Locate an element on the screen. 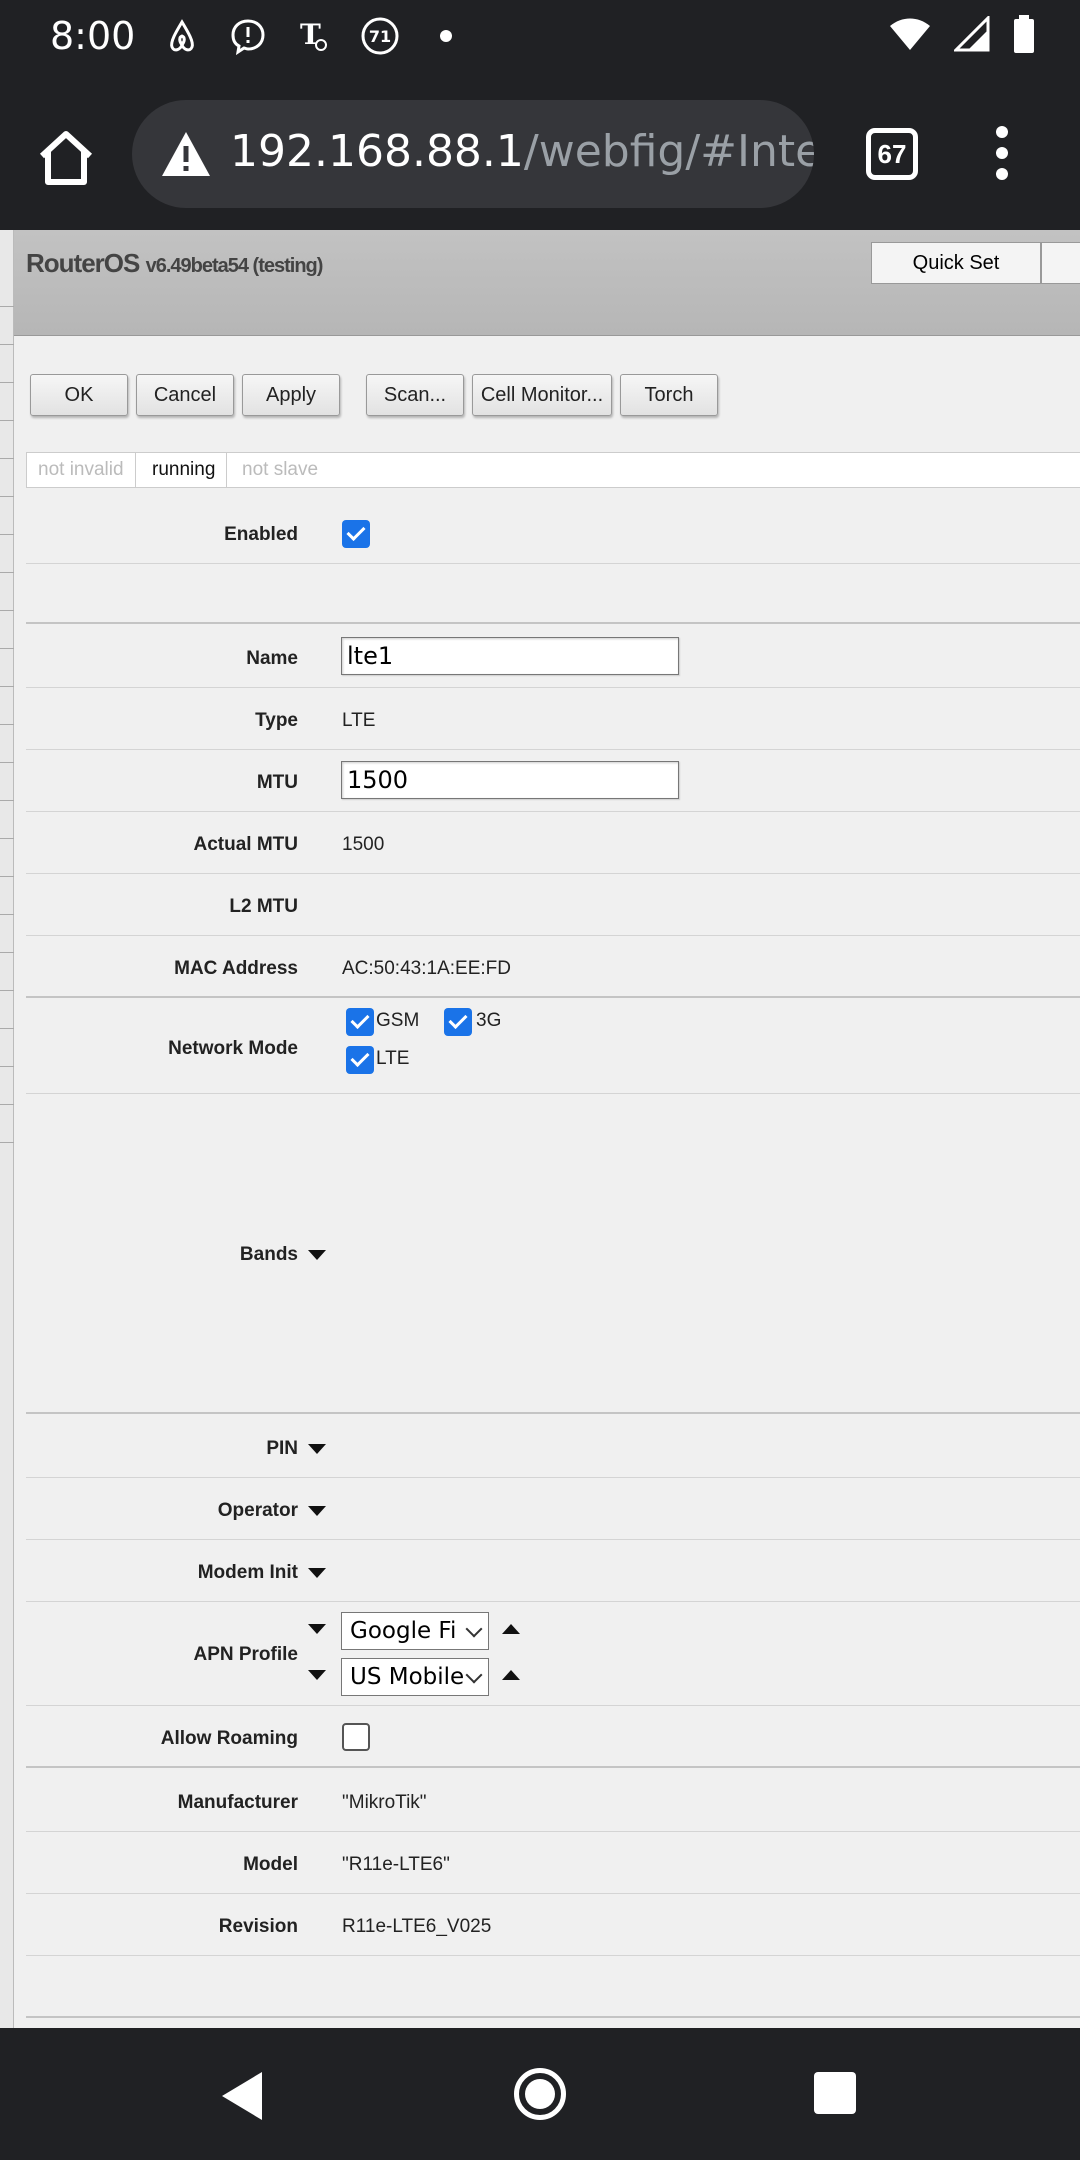 Image resolution: width=1080 pixels, height=2160 pixels. modem-init-expand-icon is located at coordinates (317, 1573).